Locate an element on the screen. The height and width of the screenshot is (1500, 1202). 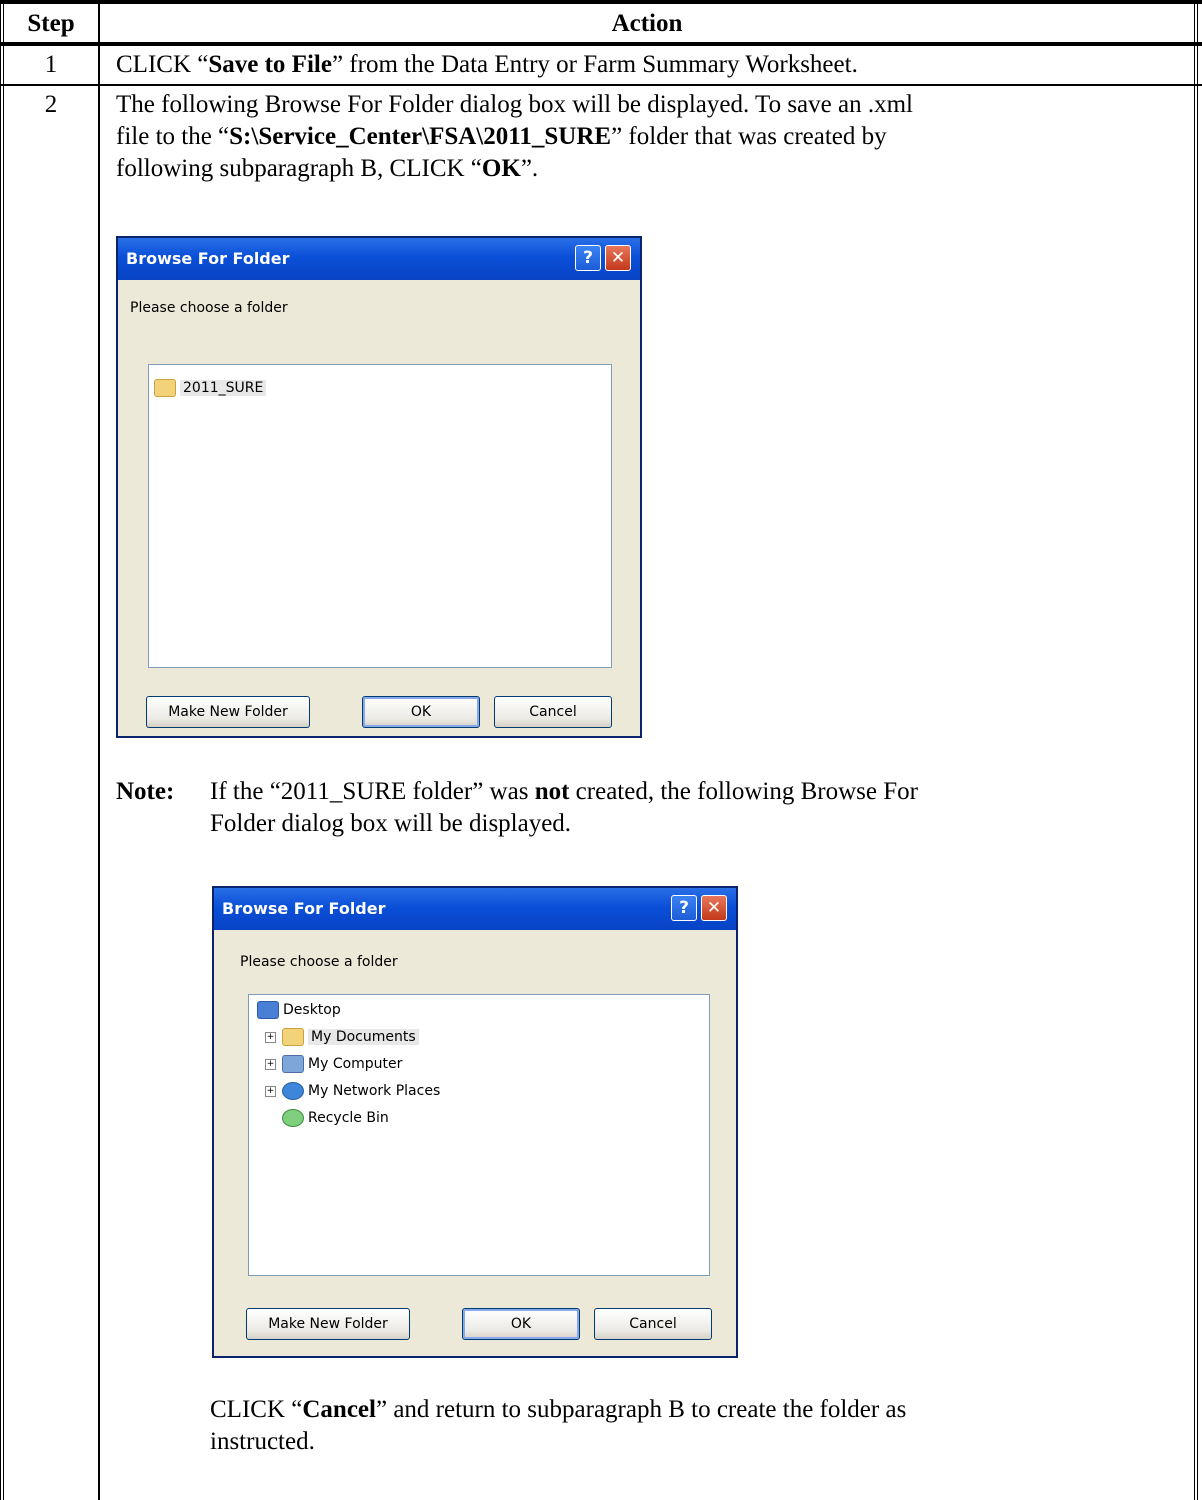
header-action: Action is located at coordinates (647, 23).